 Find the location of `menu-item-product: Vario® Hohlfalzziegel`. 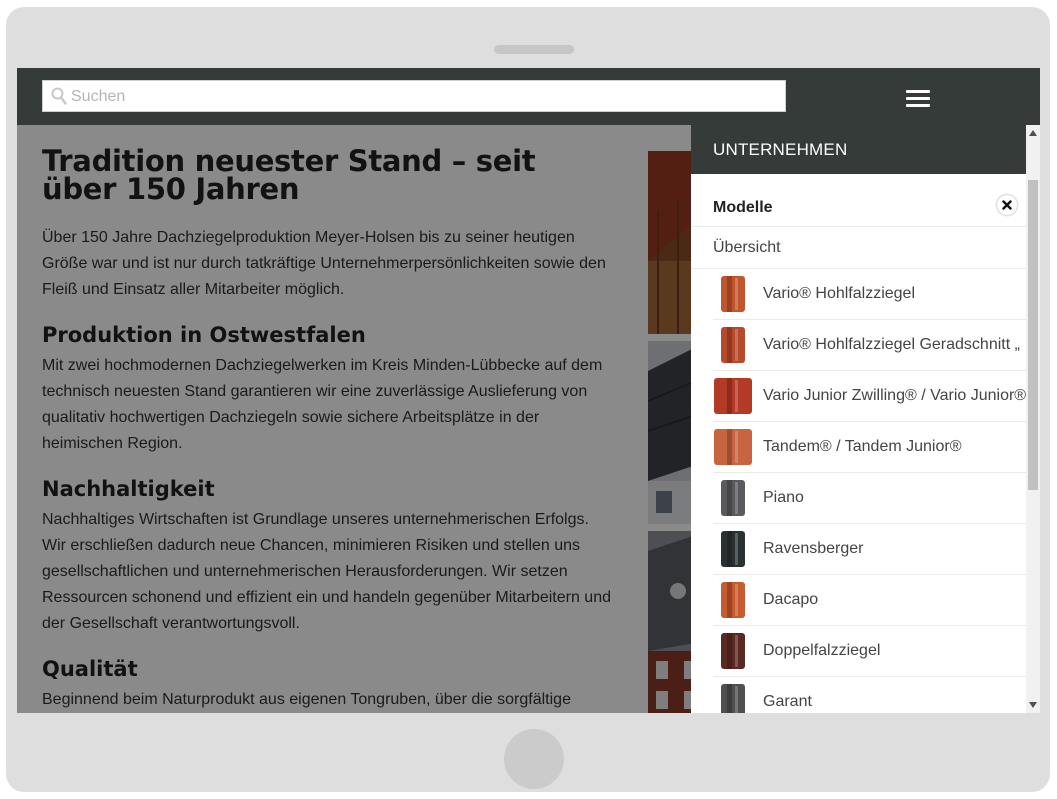

menu-item-product: Vario® Hohlfalzziegel is located at coordinates (869, 294).